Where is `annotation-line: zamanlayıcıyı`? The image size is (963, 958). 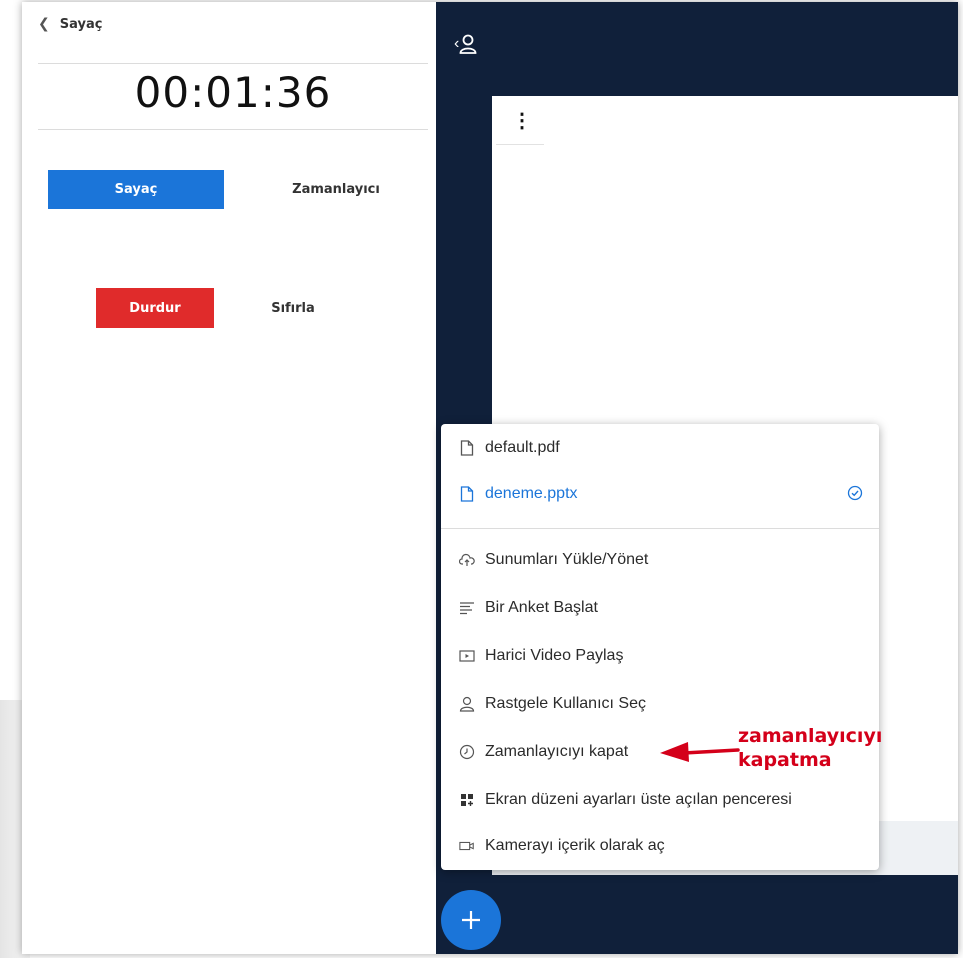
annotation-line: zamanlayıcıyı is located at coordinates (810, 736).